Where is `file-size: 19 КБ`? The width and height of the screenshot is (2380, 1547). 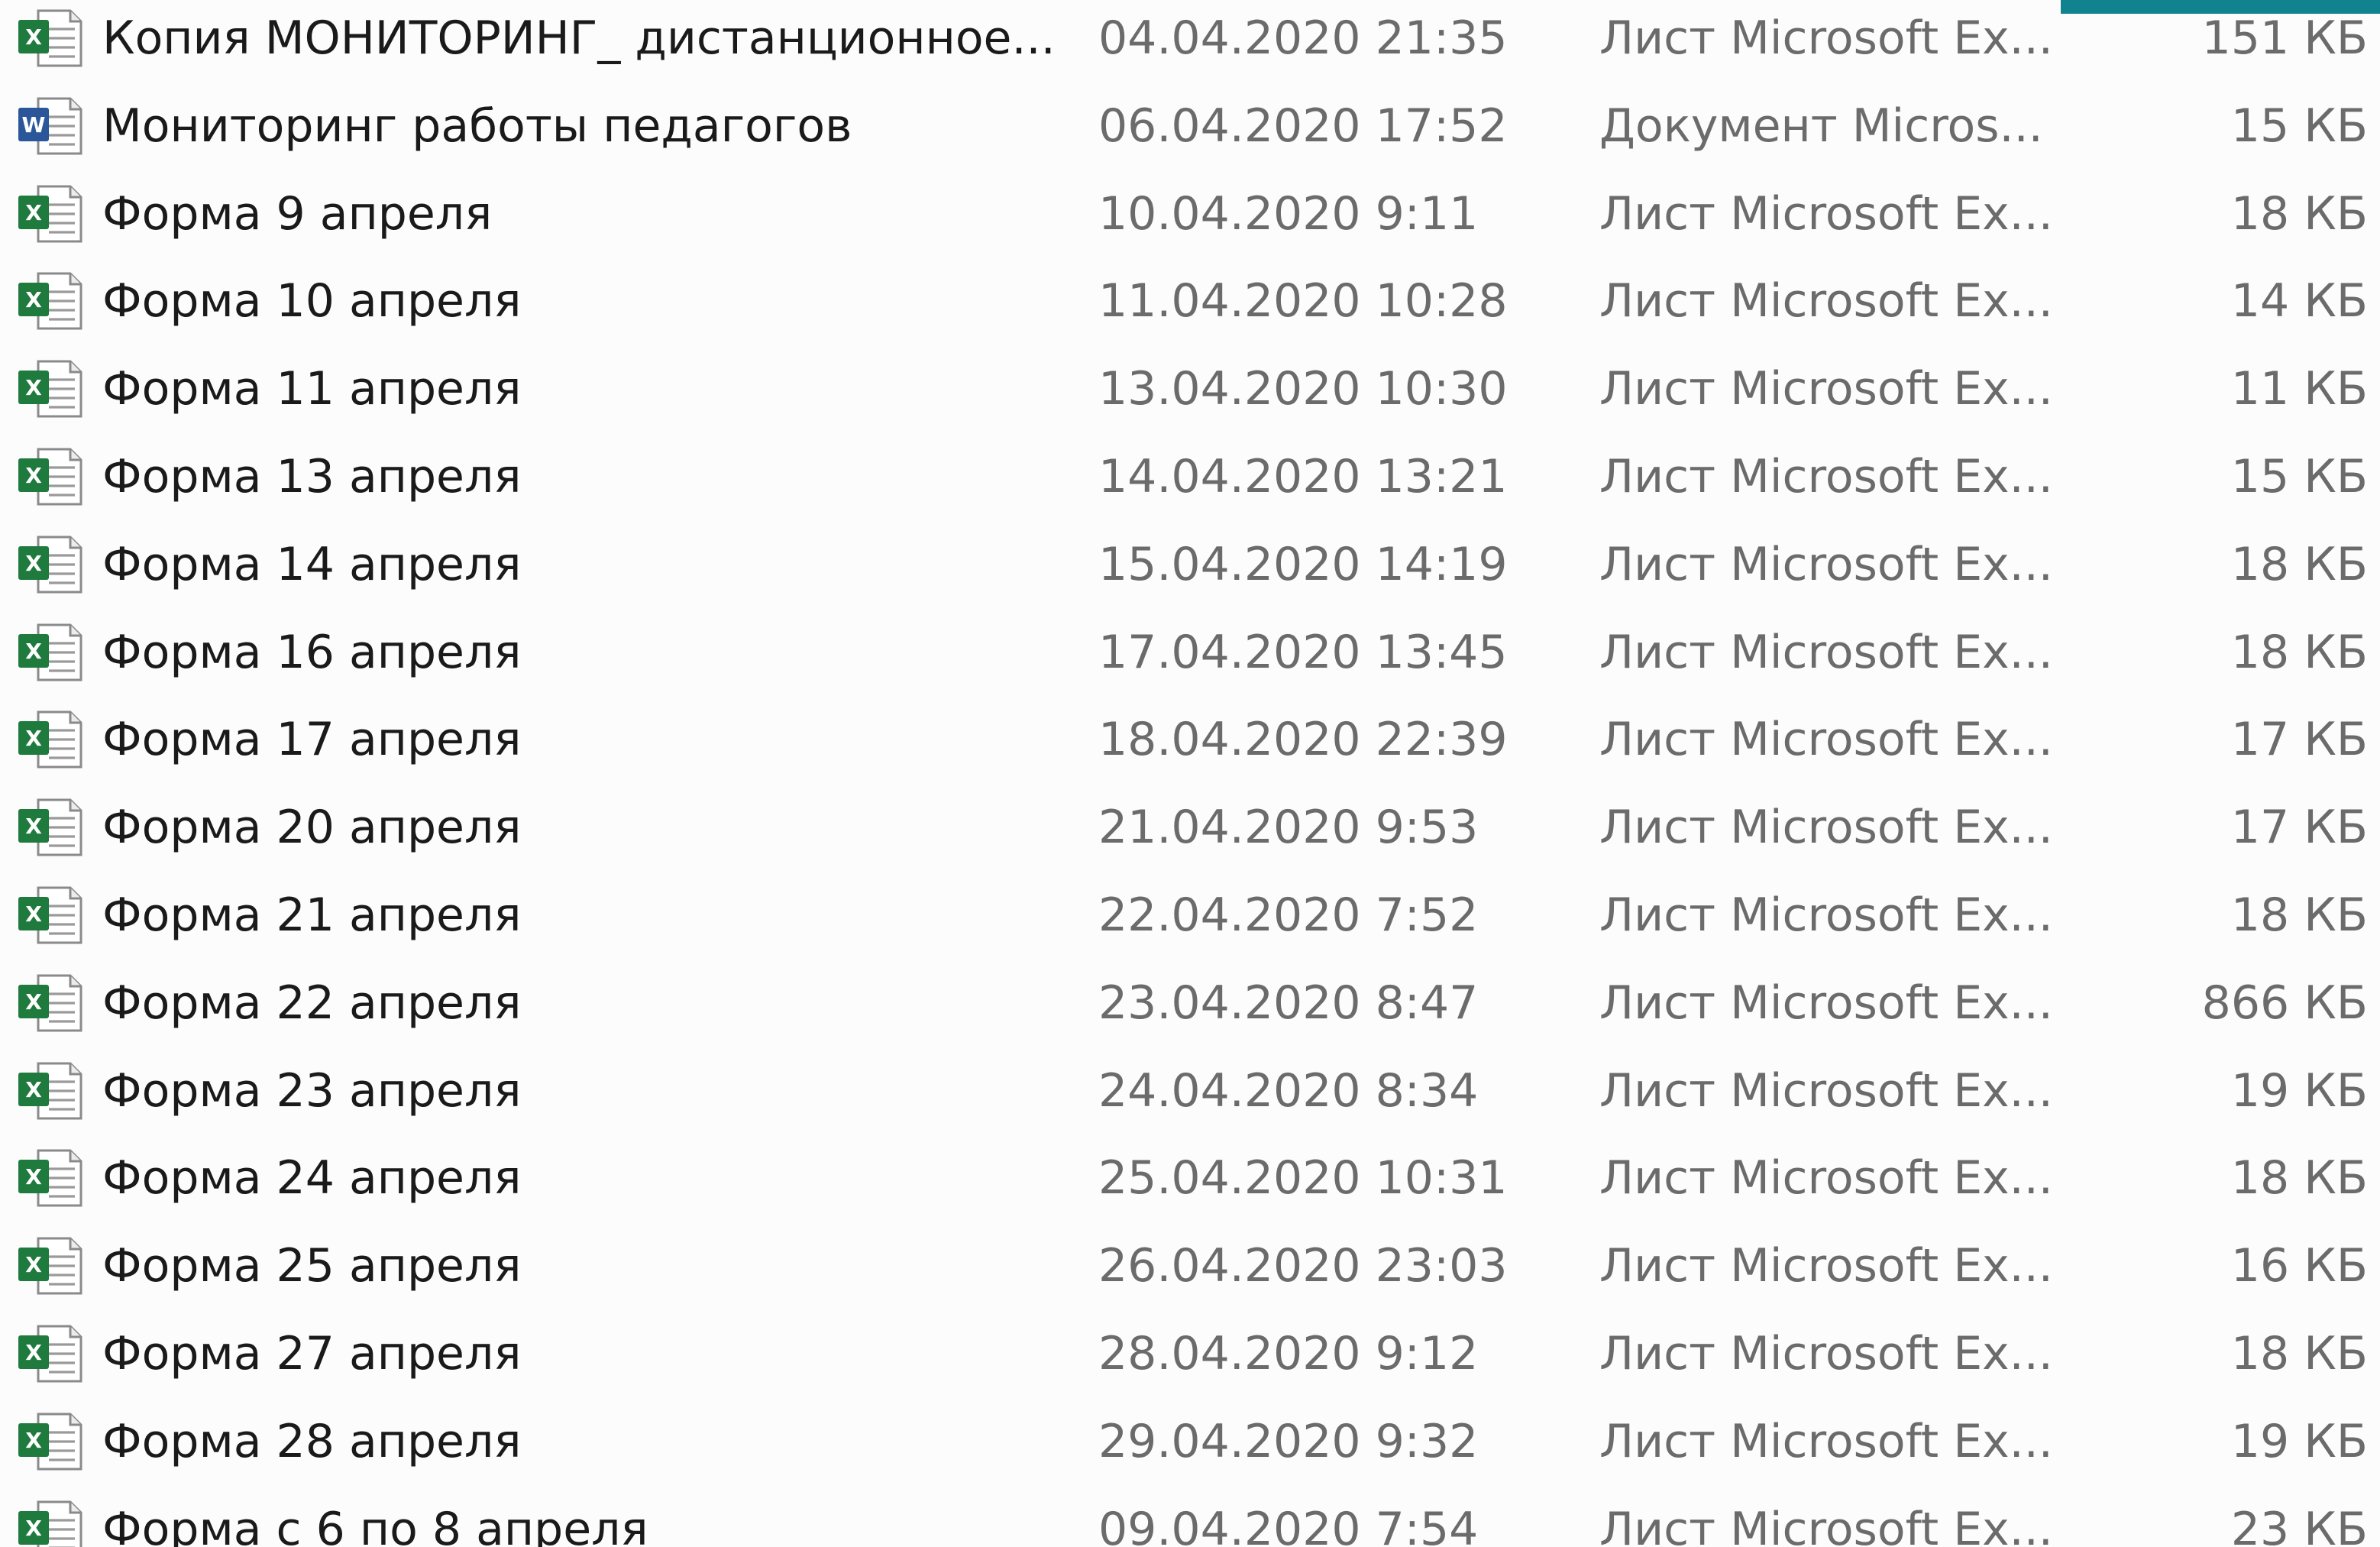 file-size: 19 КБ is located at coordinates (2299, 1090).